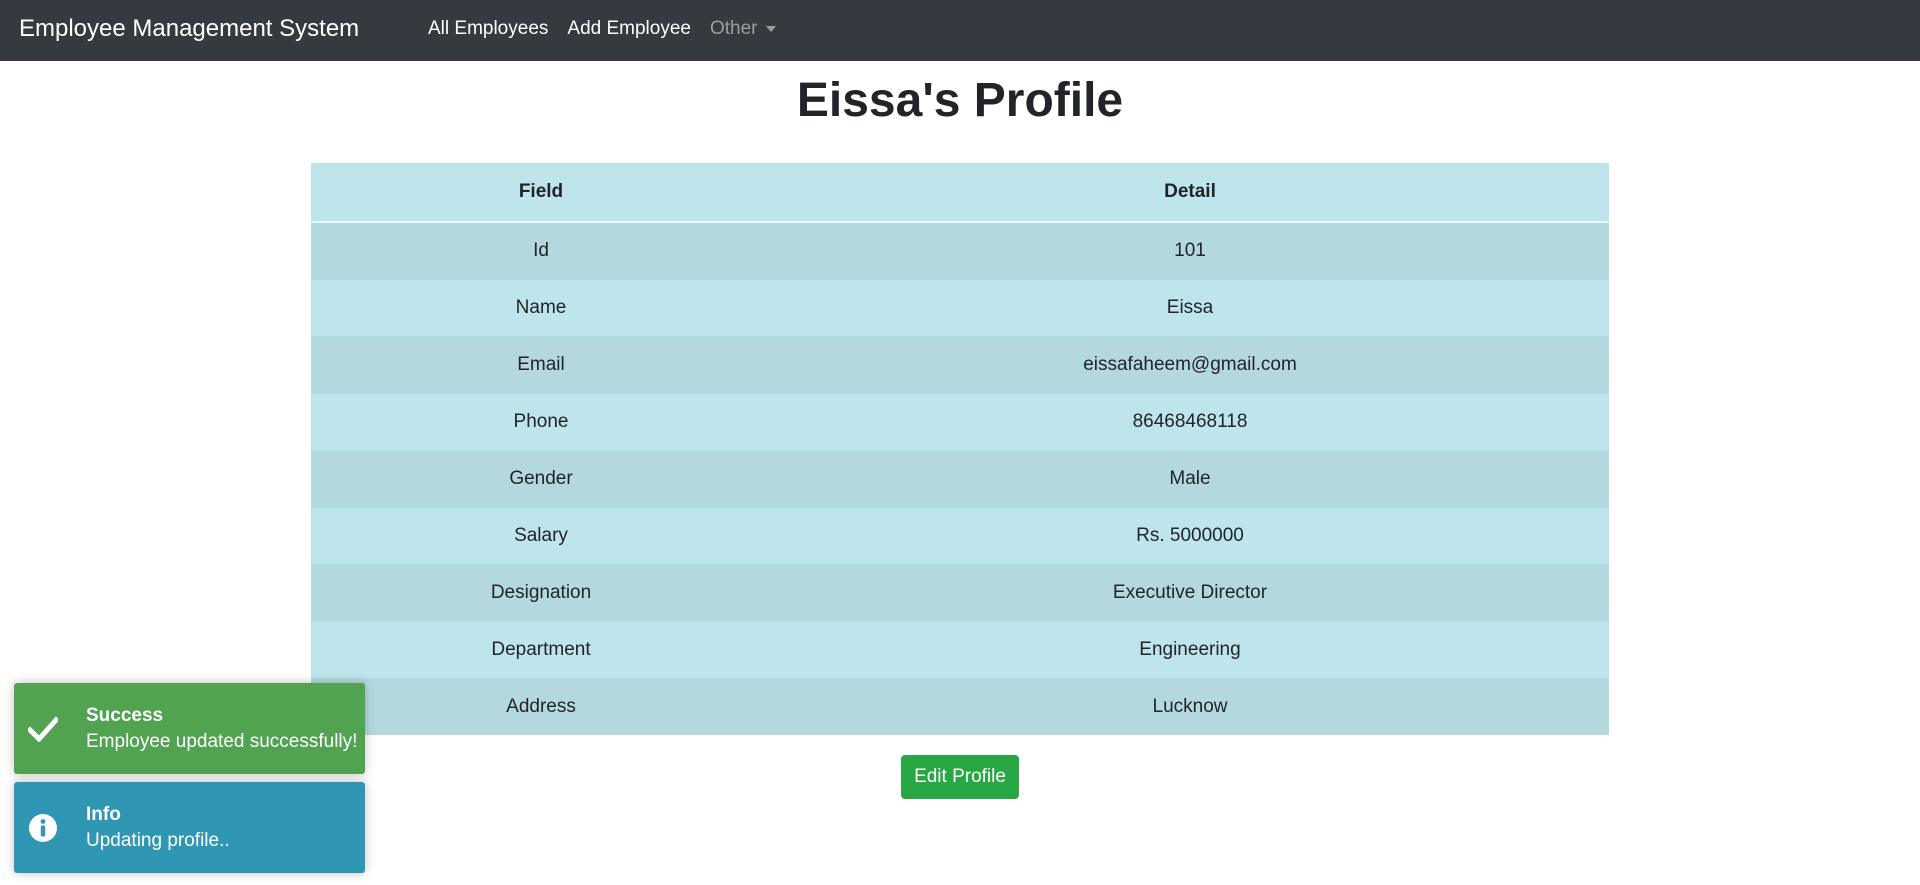  I want to click on table-row: Salary Rs. 5000000, so click(960, 535).